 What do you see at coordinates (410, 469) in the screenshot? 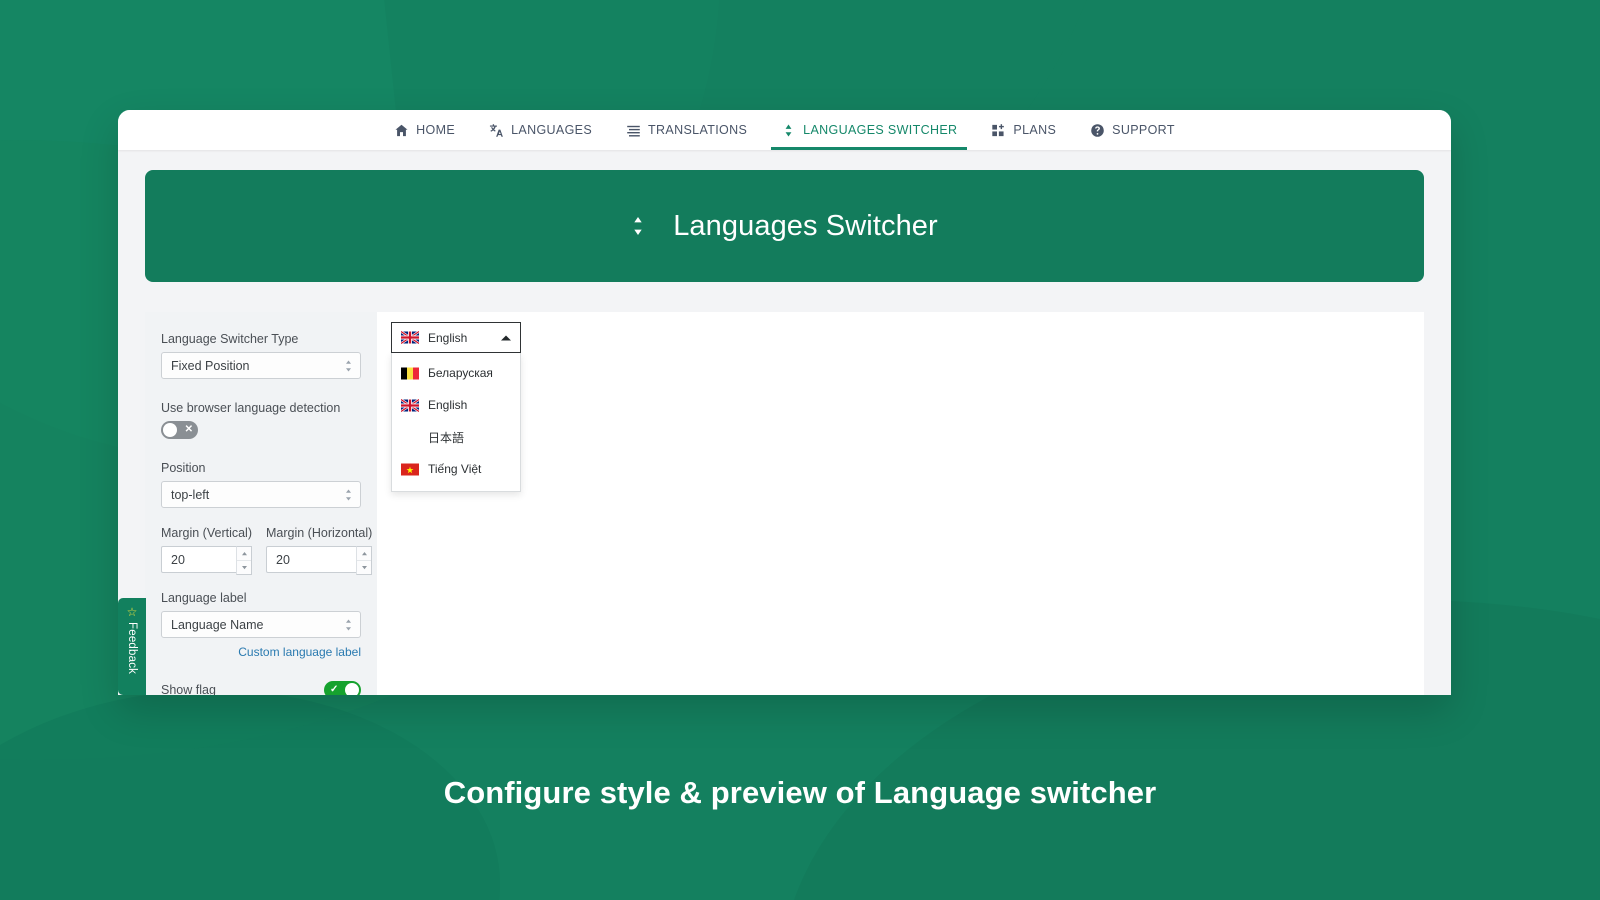
I see `vn-flag-icon` at bounding box center [410, 469].